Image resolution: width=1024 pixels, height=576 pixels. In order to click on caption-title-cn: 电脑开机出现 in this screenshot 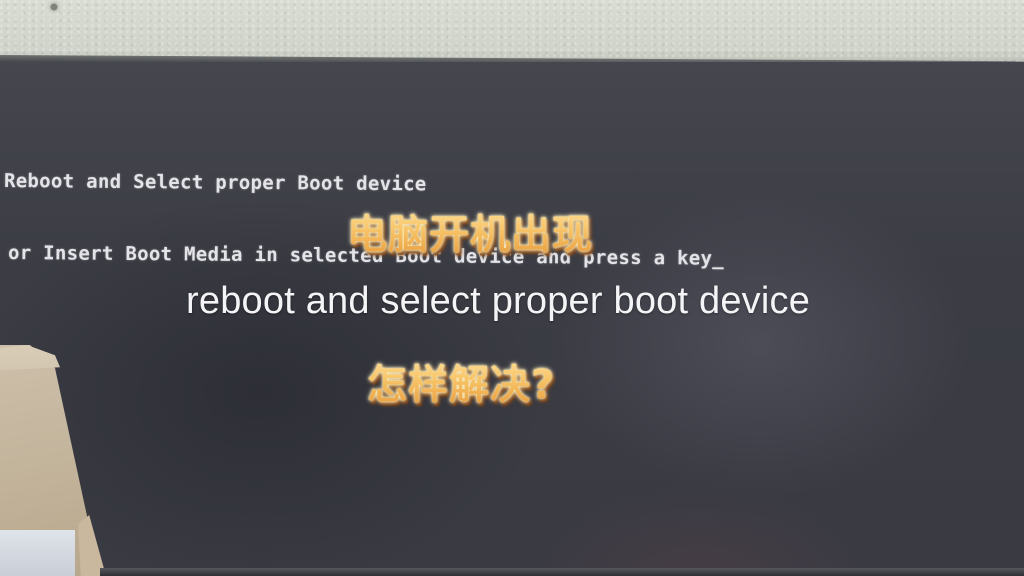, I will do `click(470, 231)`.